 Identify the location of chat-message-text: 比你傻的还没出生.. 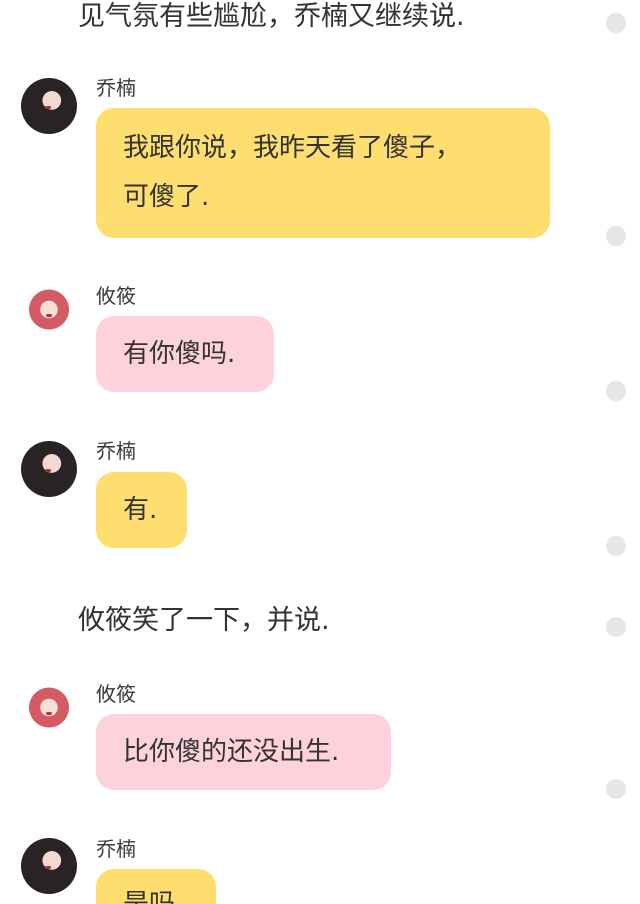
(231, 752).